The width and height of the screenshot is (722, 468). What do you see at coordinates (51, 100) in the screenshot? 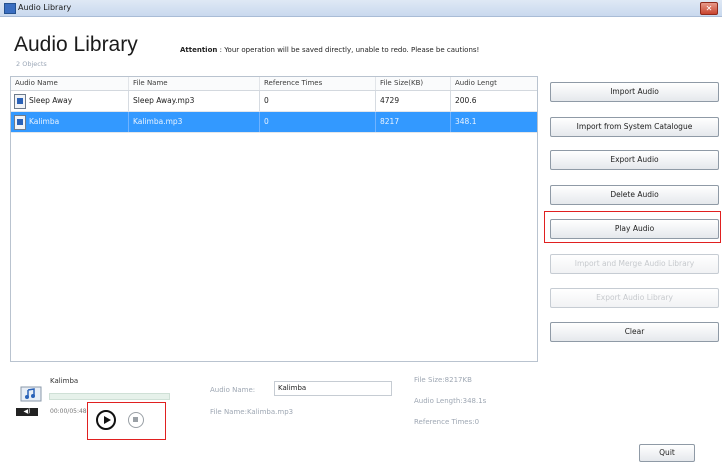
I see `audio-name-text: Sleep Away` at bounding box center [51, 100].